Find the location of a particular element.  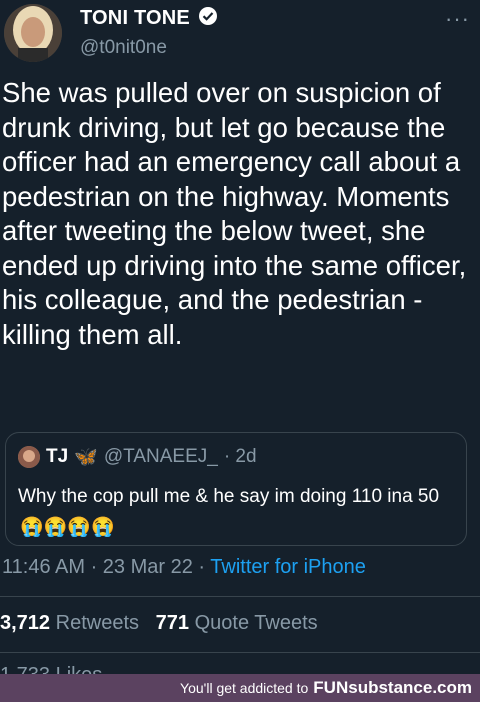

tweet-stats: 3,712 Retweets 771 Quote Tweets is located at coordinates (159, 623).